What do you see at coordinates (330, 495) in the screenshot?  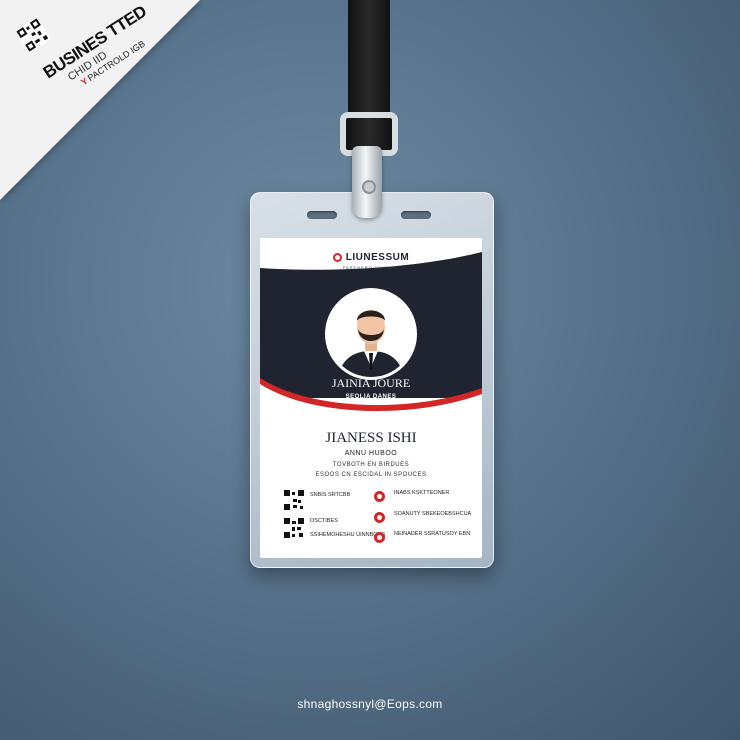 I see `left-item-1: SNBIS SRTCBB` at bounding box center [330, 495].